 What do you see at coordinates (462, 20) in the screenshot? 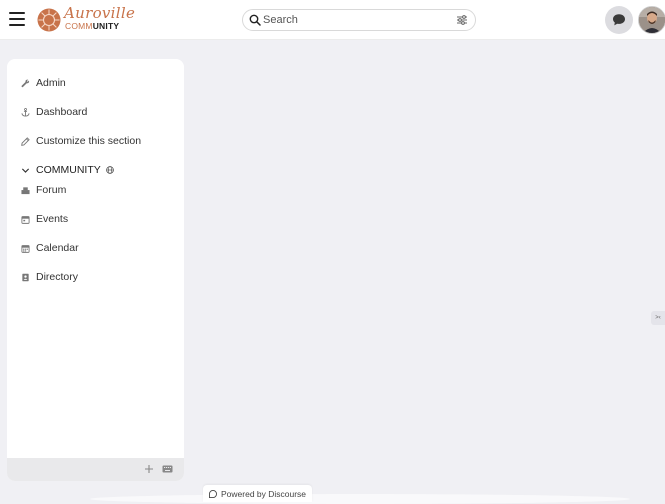
I see `sliders-icon` at bounding box center [462, 20].